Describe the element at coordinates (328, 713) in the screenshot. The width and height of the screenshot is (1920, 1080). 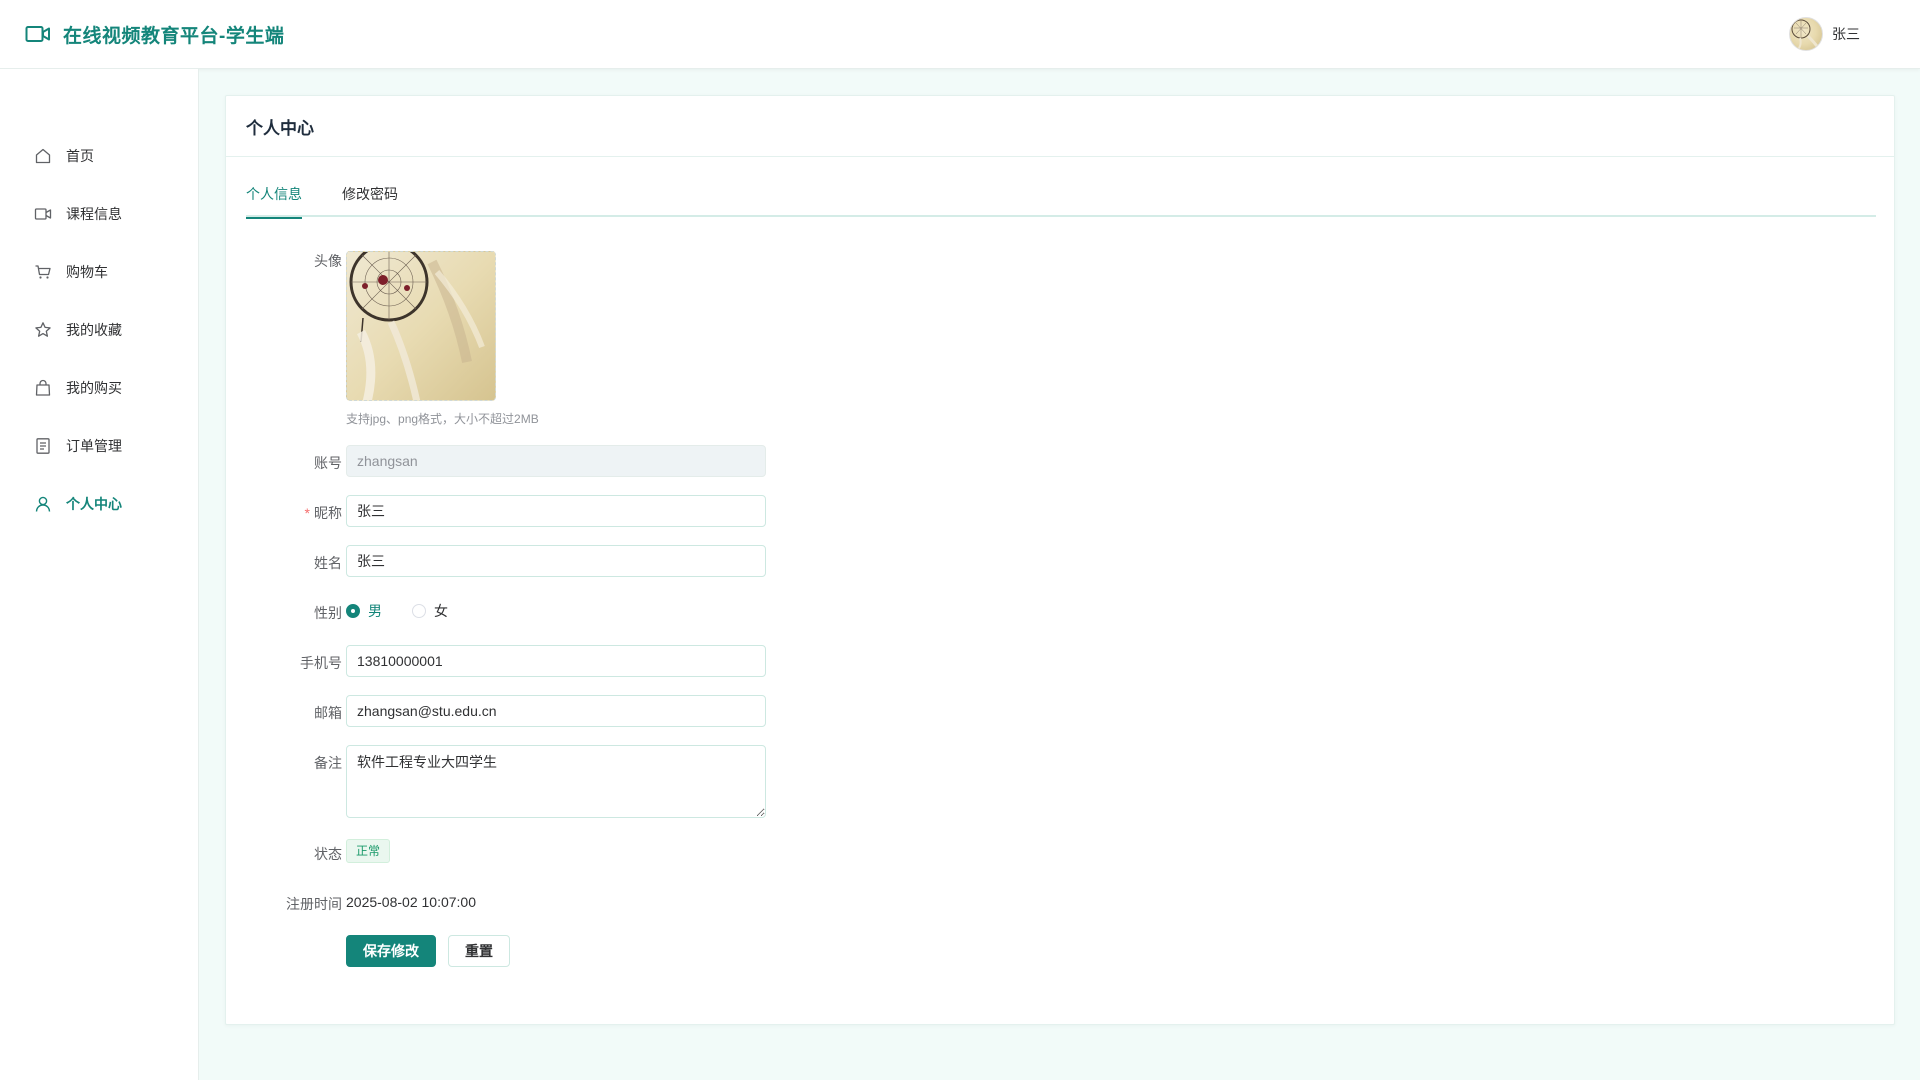
I see `email-label: 邮箱` at that location.